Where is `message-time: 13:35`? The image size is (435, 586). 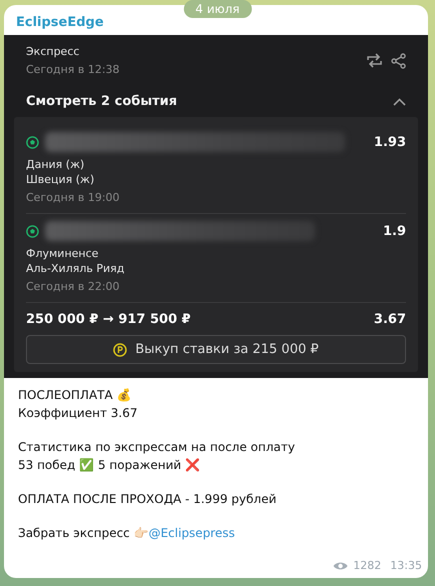
message-time: 13:35 is located at coordinates (406, 565).